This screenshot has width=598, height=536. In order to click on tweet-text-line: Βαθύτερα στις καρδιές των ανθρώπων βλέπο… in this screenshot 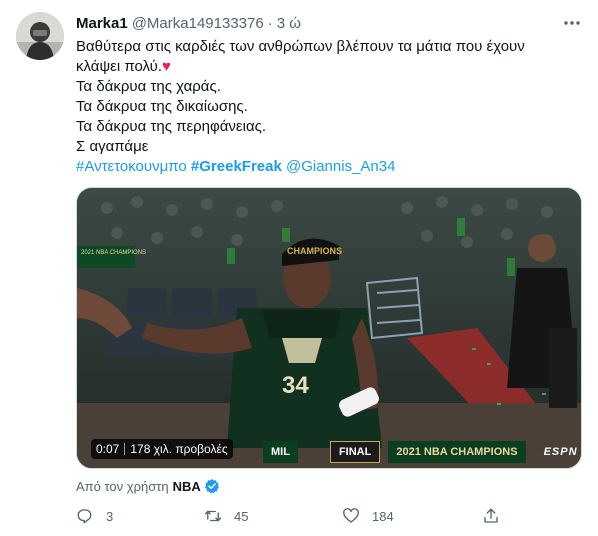, I will do `click(300, 46)`.